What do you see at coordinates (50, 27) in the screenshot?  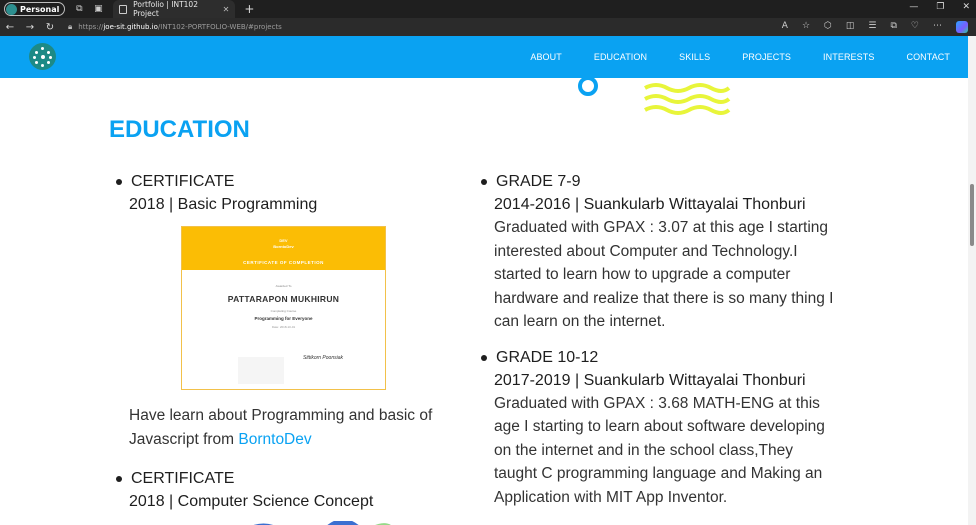 I see `refresh-icon: ↻` at bounding box center [50, 27].